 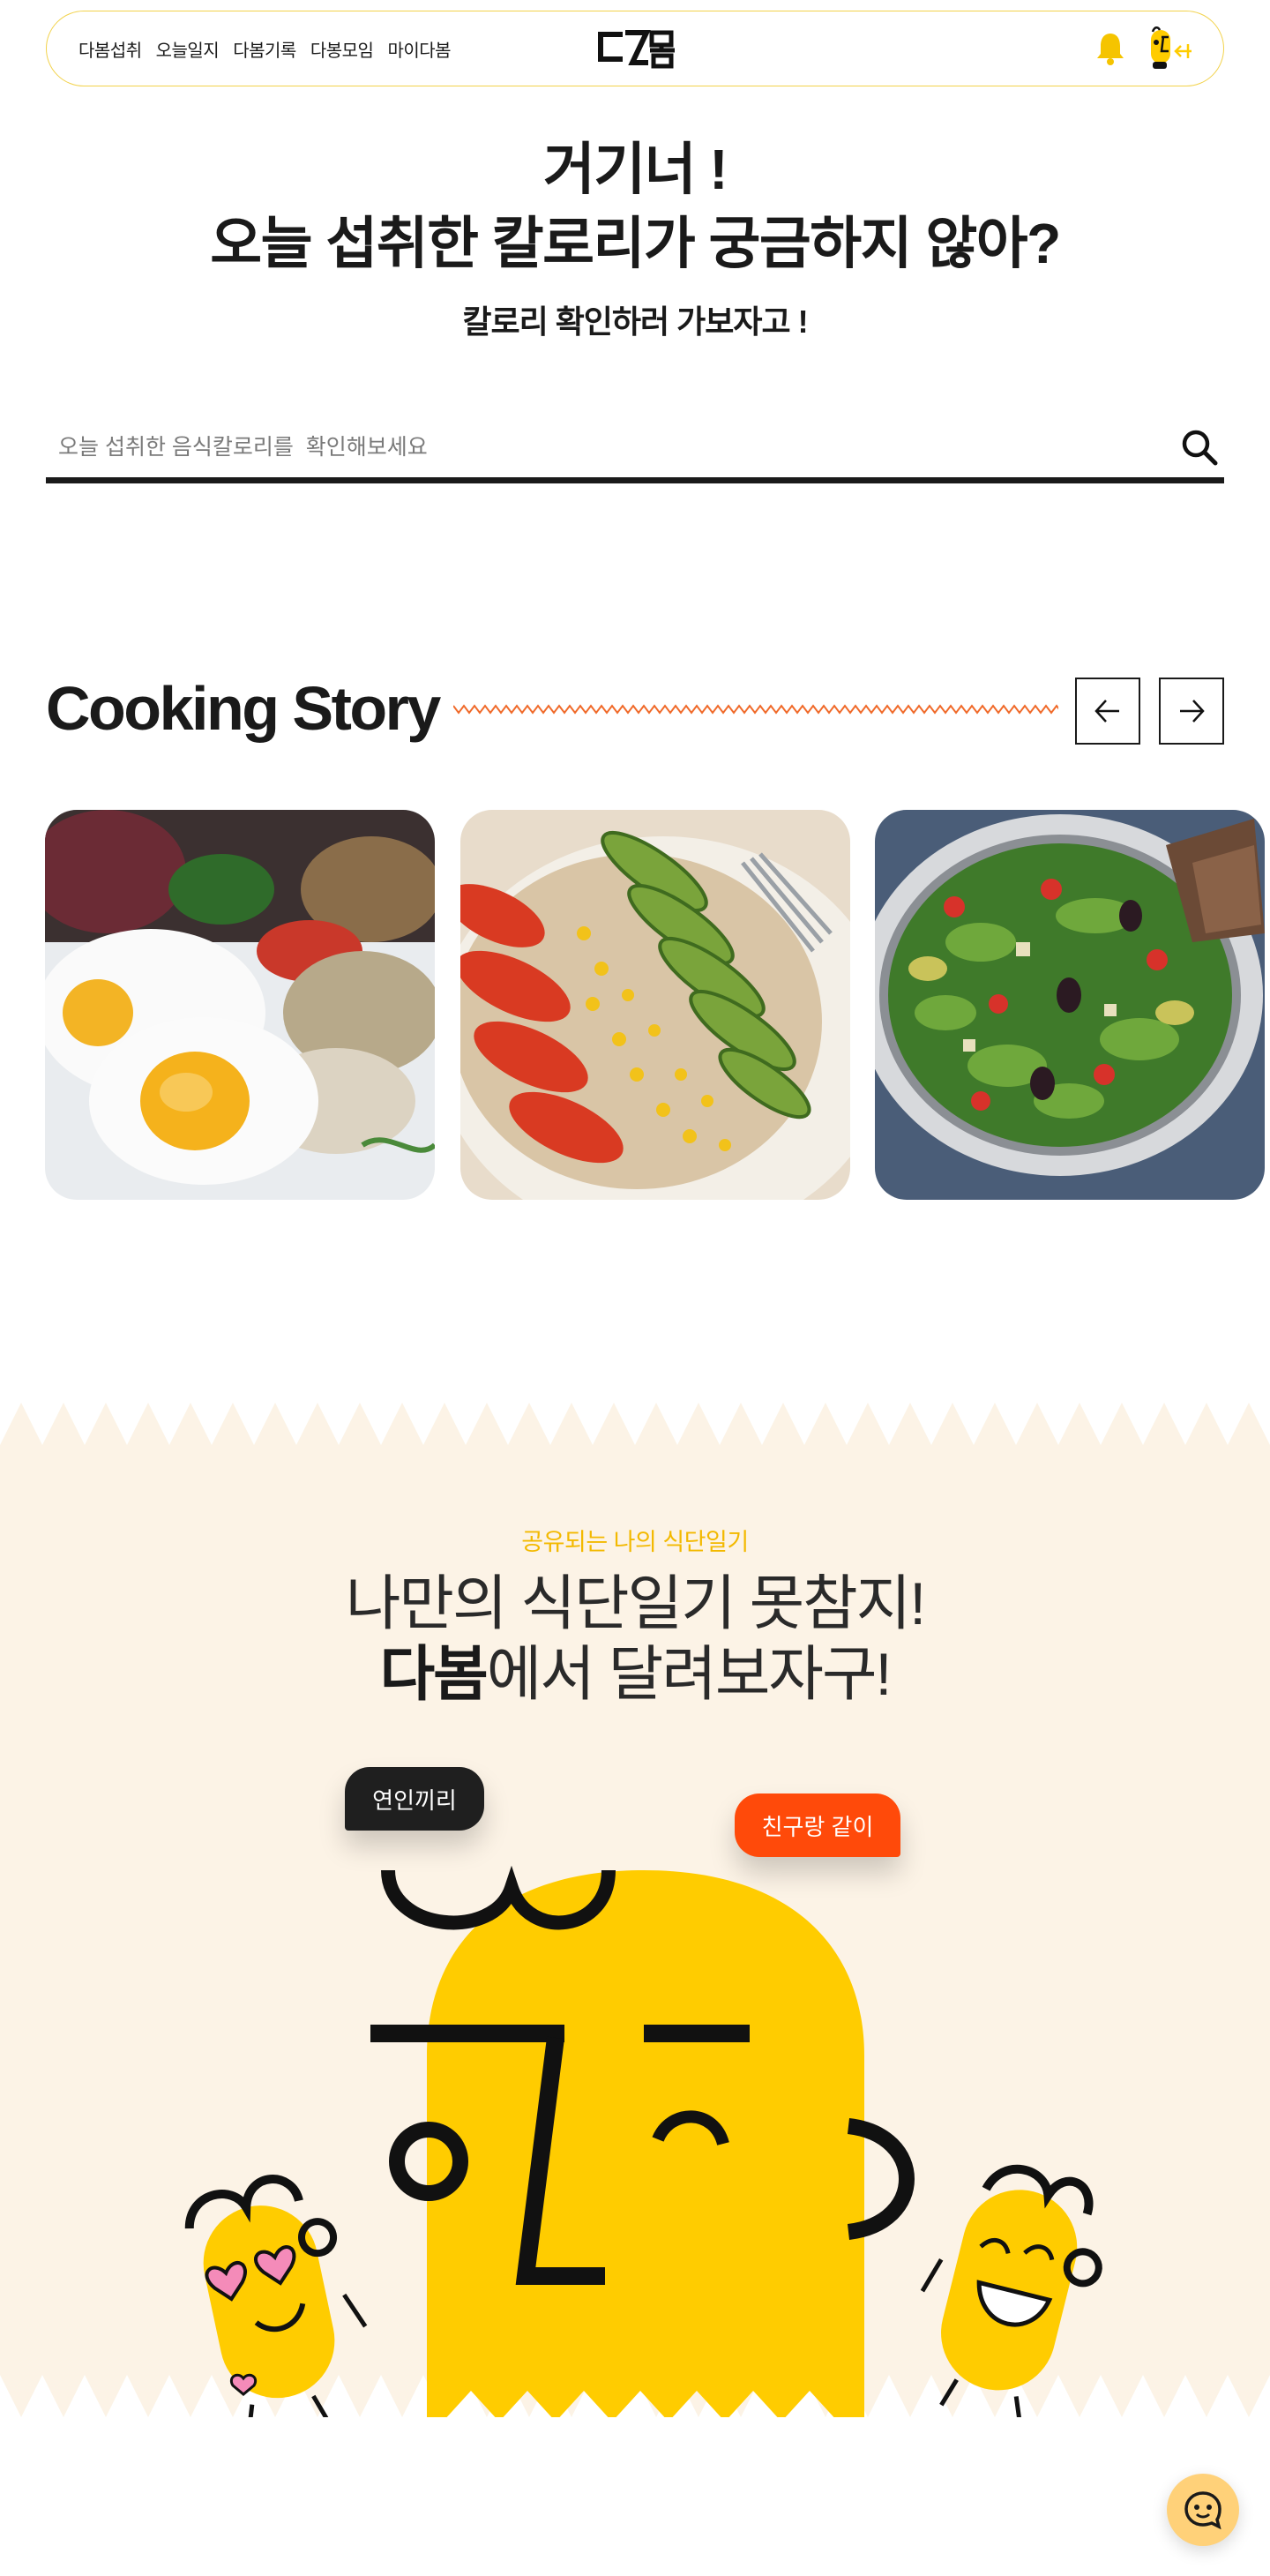 I want to click on arrow-left-icon, so click(x=1106, y=712).